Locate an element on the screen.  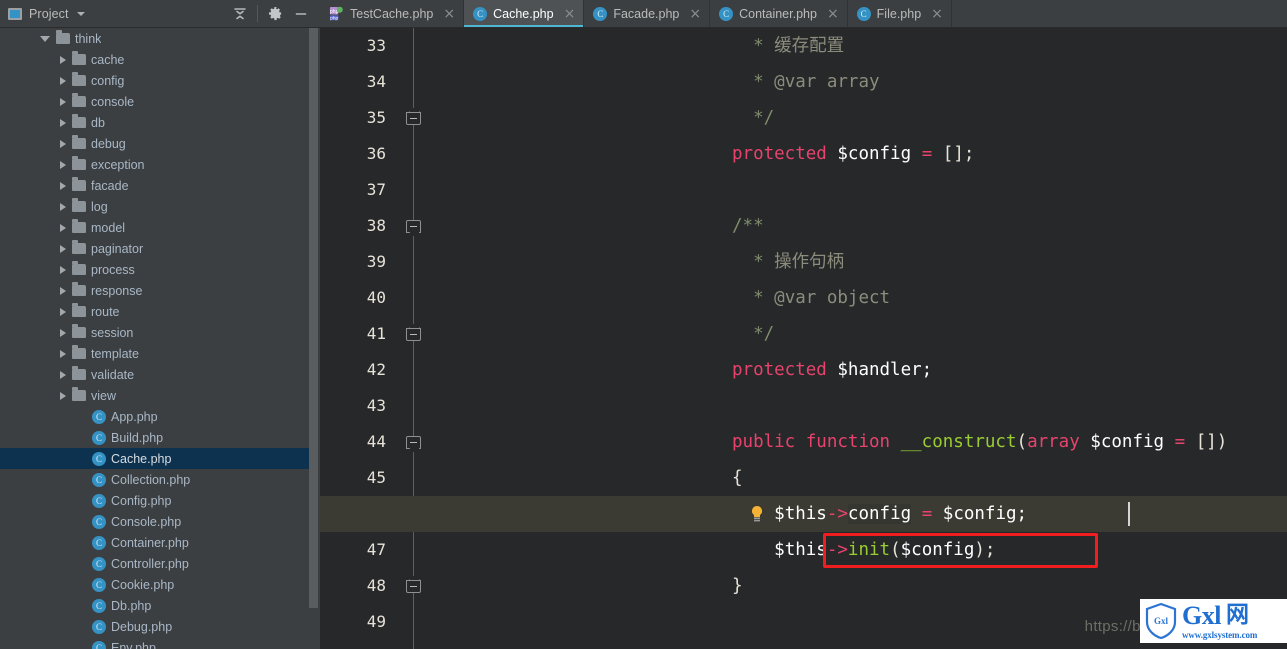
tree-folder-paginator: paginator is located at coordinates (160, 248).